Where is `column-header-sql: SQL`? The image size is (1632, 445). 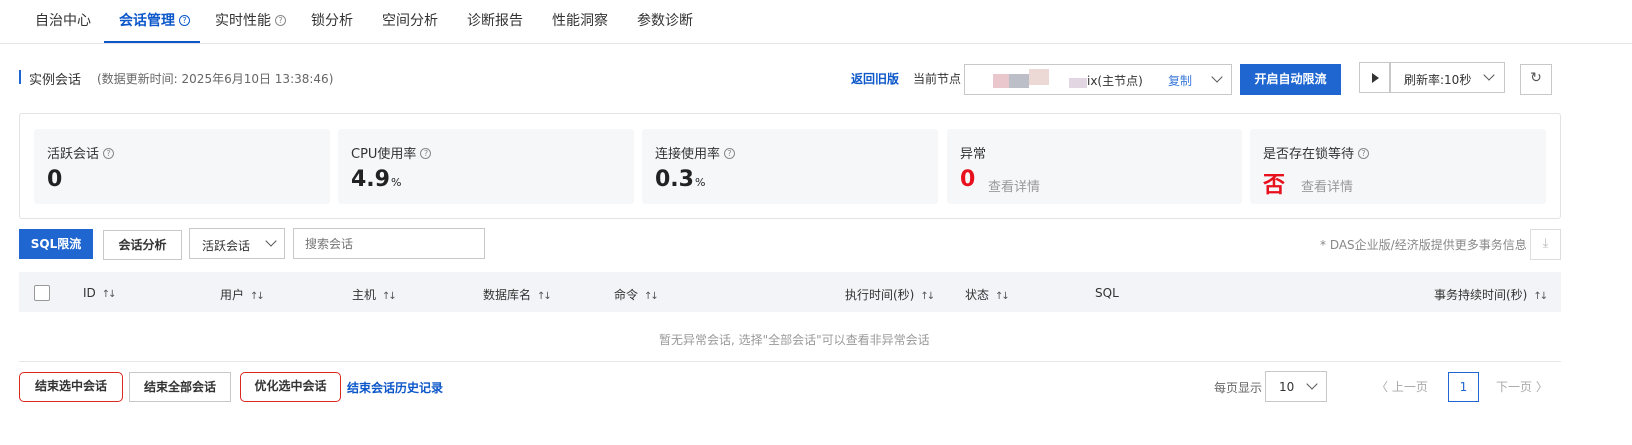 column-header-sql: SQL is located at coordinates (1107, 293).